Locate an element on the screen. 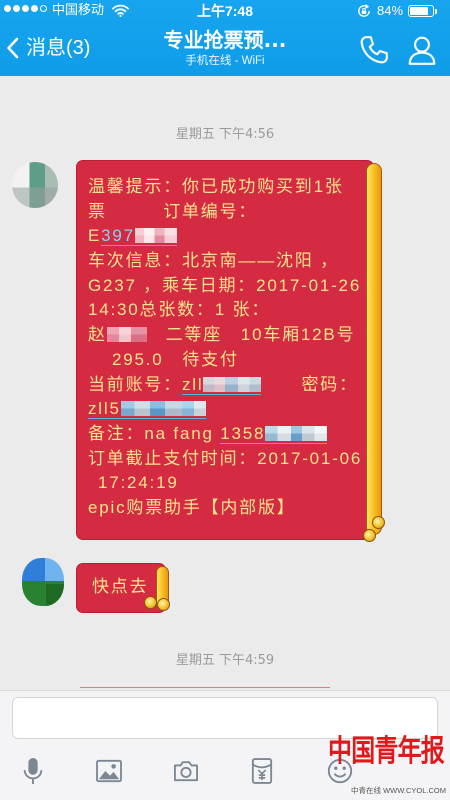 Image resolution: width=450 pixels, height=800 pixels. person-icon is located at coordinates (422, 50).